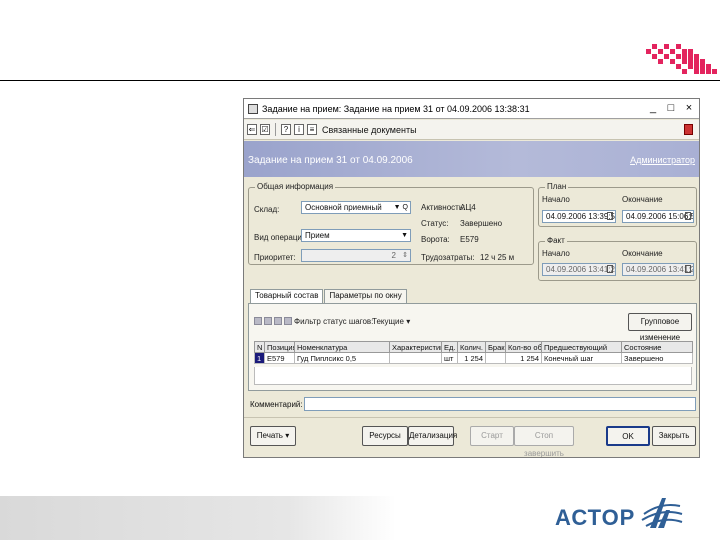 This screenshot has height=540, width=720. I want to click on related-docs-icon: ≡, so click(312, 129).